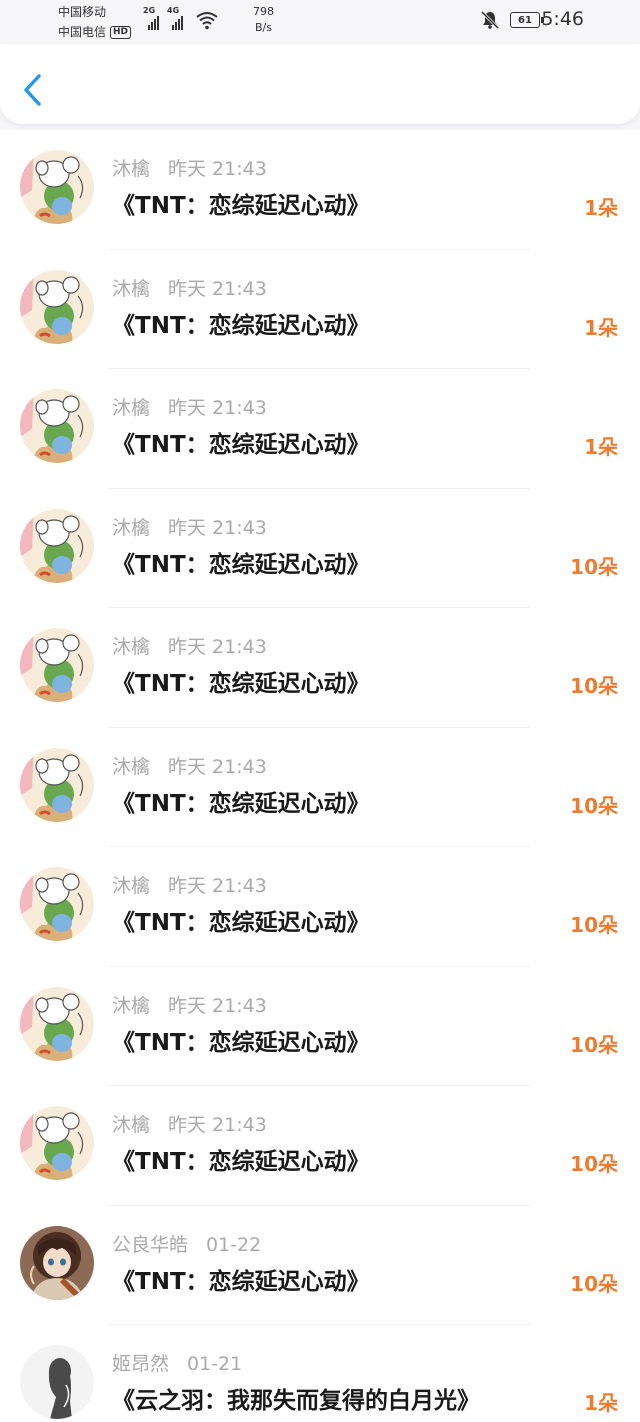  Describe the element at coordinates (215, 1364) in the screenshot. I see `item-time: 01-21` at that location.